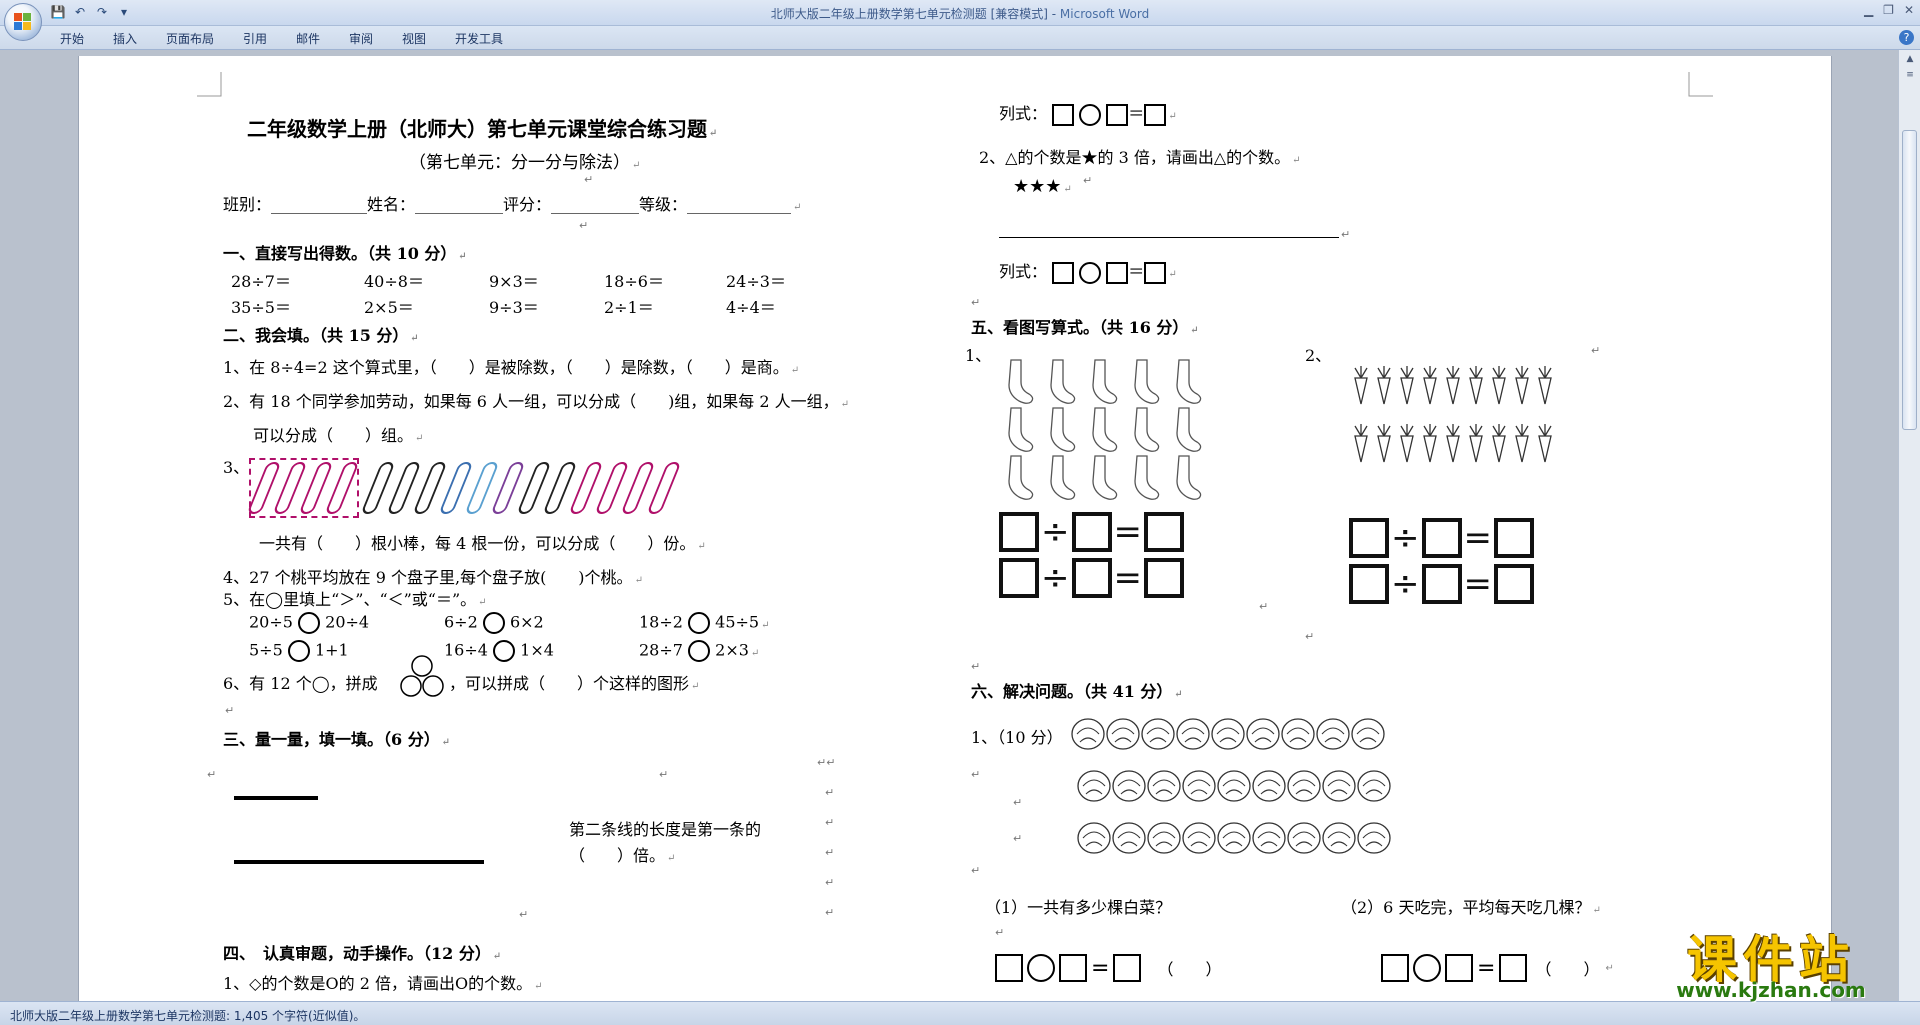 Image resolution: width=1920 pixels, height=1025 pixels. I want to click on s3-text-1: 第二条线的长度是第一条的, so click(665, 829).